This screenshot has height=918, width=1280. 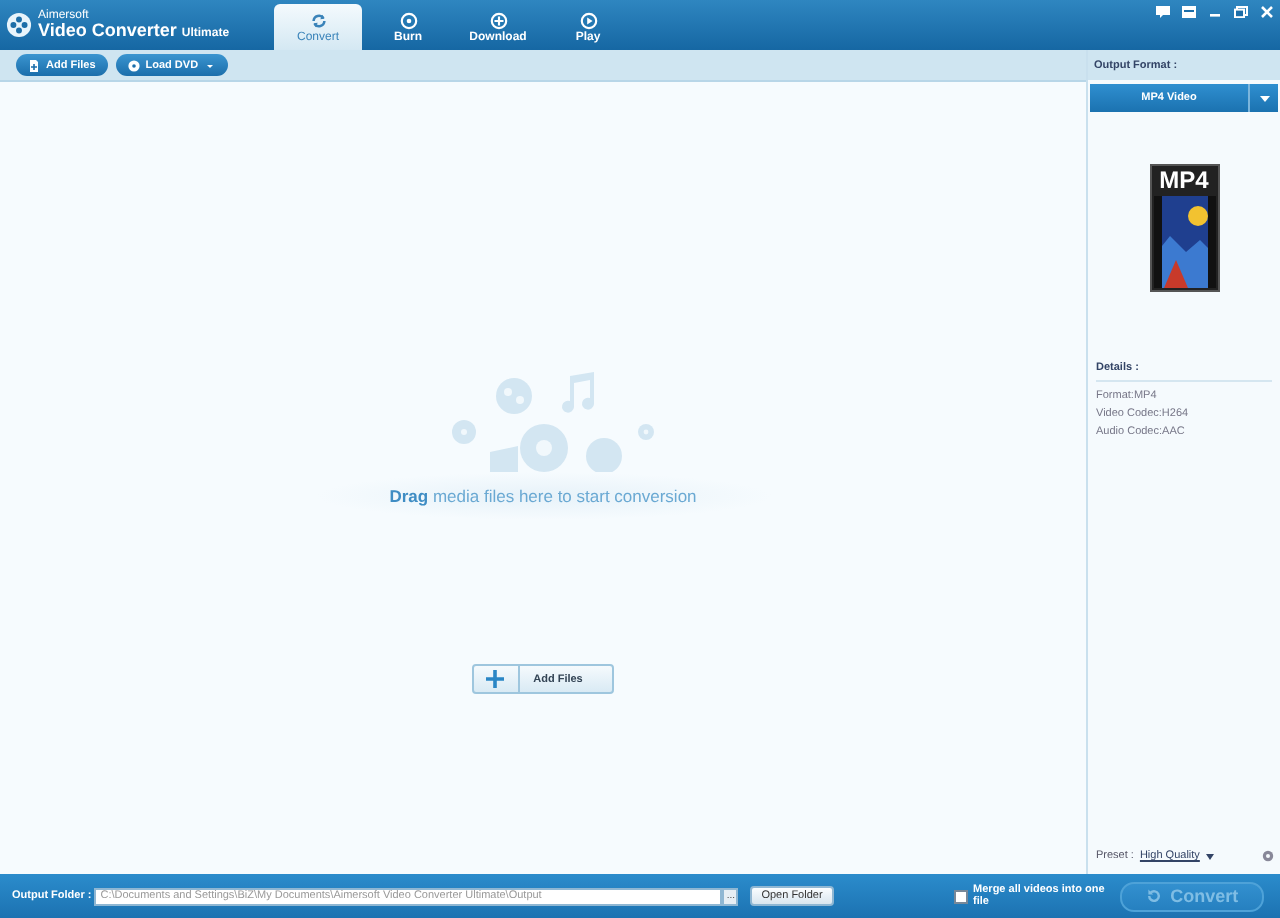 What do you see at coordinates (1267, 12) in the screenshot?
I see `close-icon` at bounding box center [1267, 12].